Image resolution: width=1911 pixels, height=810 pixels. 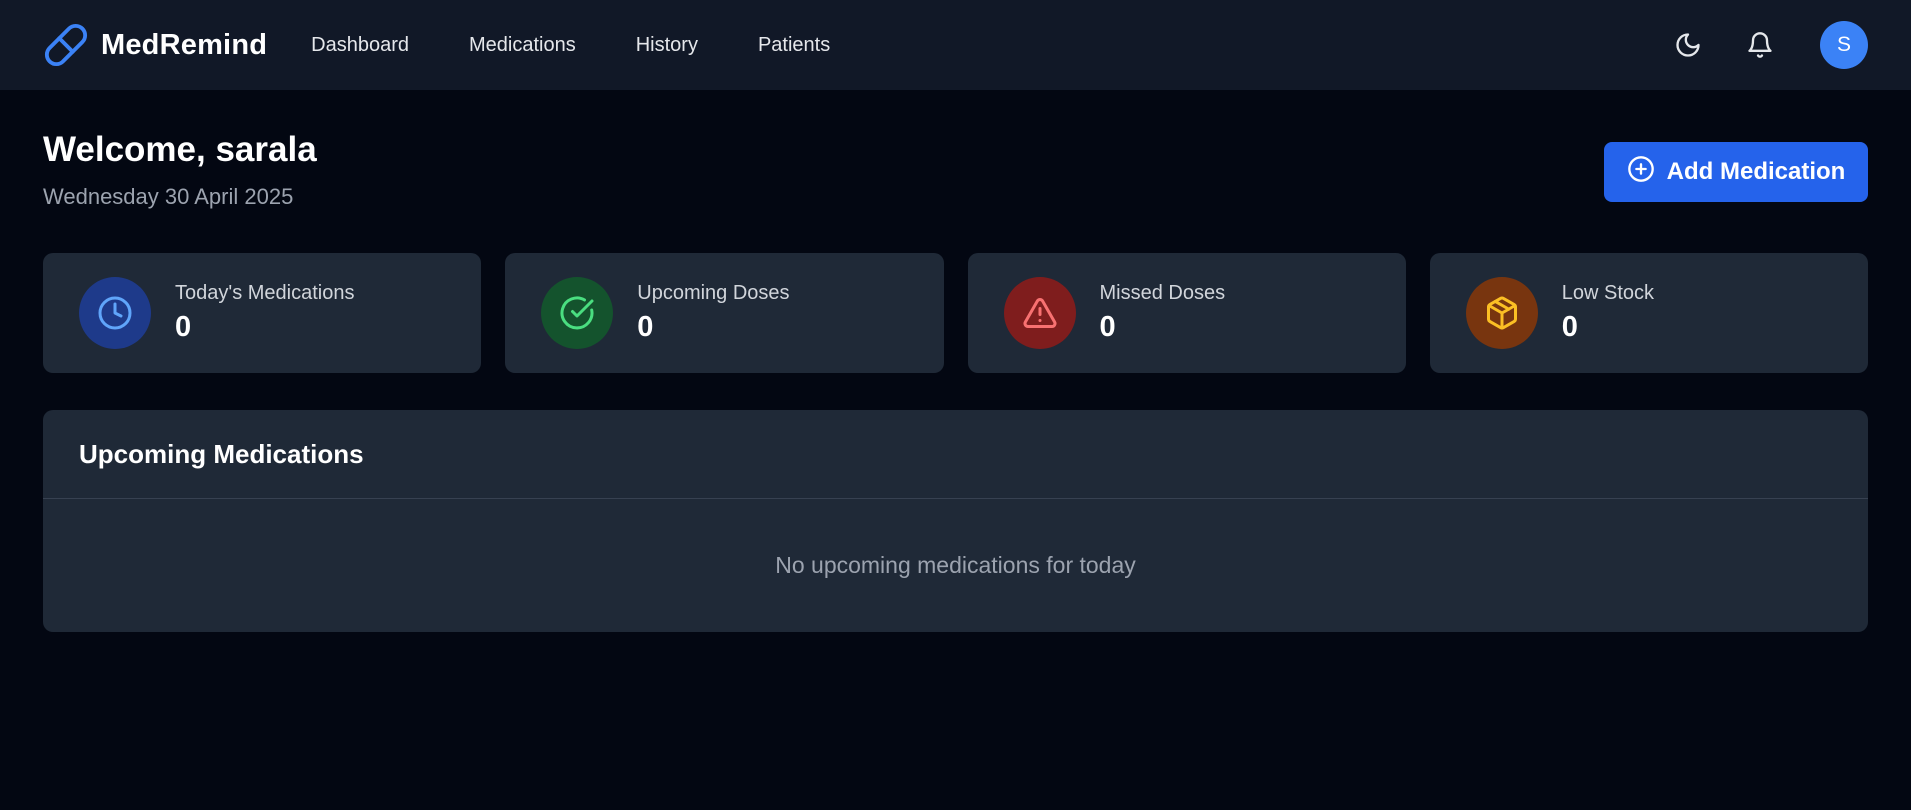 I want to click on brand: MedRemind, so click(x=155, y=45).